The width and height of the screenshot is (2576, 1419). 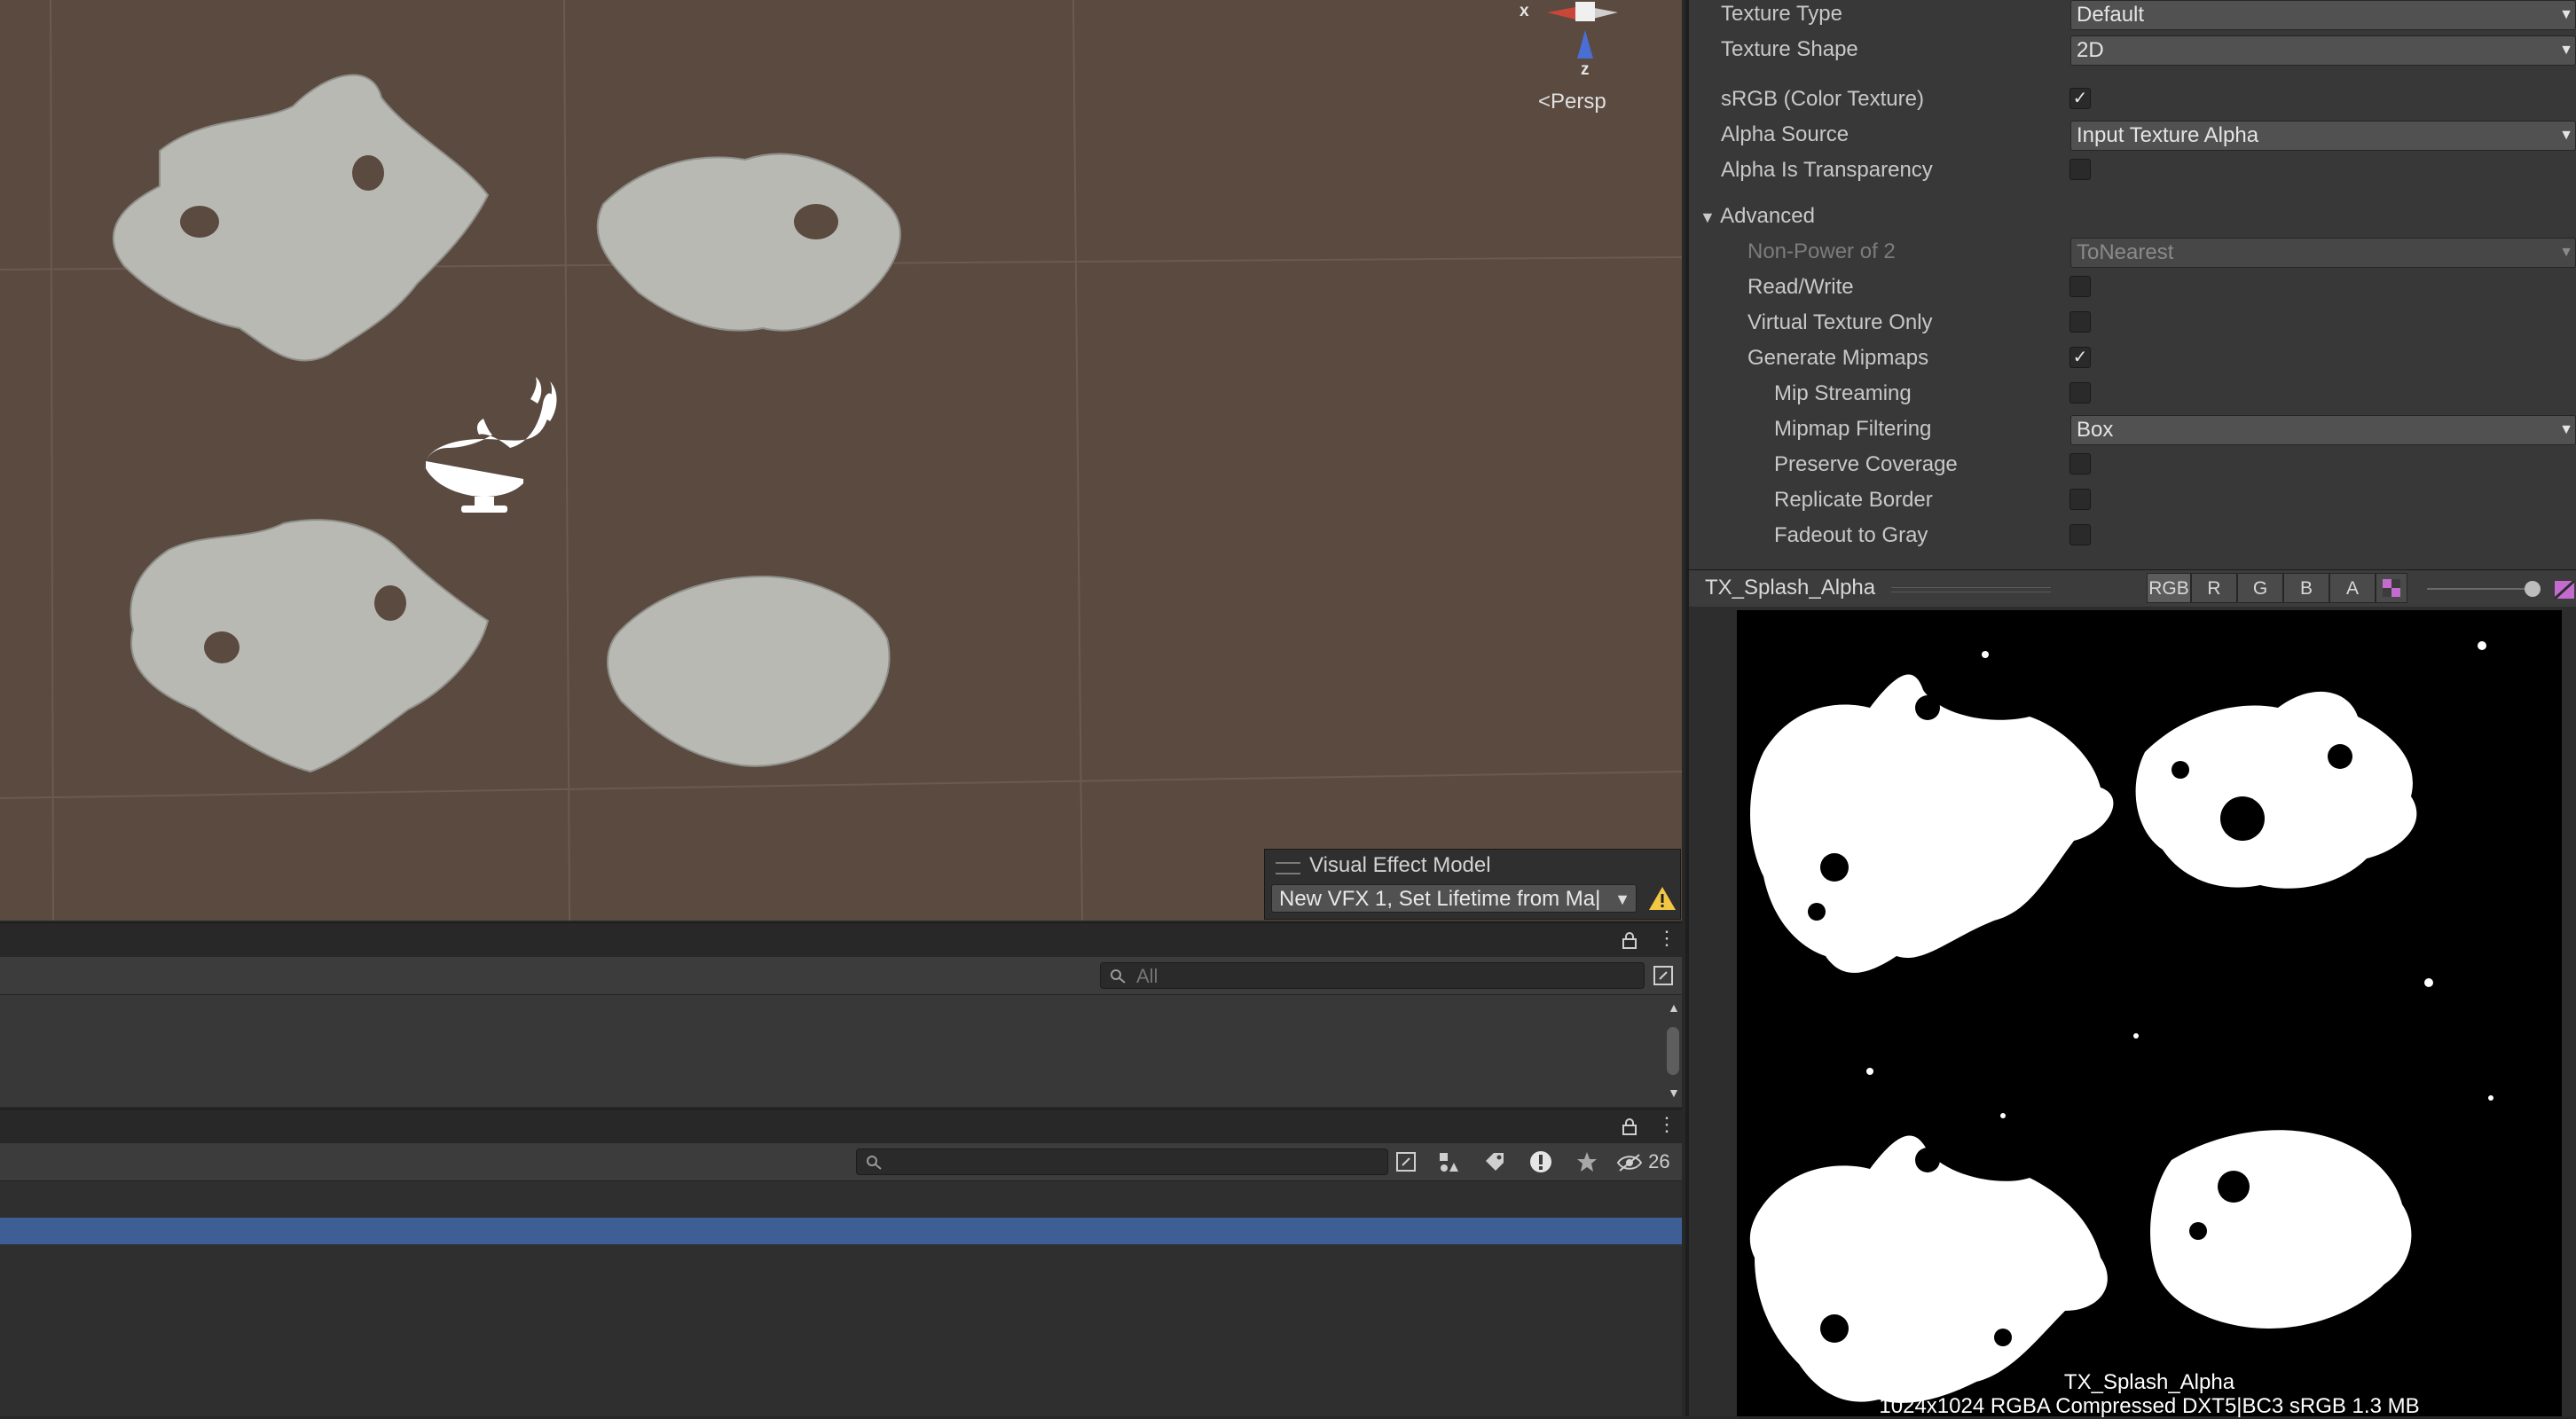 I want to click on preview-title: TX_Splash_Alpha, so click(x=1790, y=588).